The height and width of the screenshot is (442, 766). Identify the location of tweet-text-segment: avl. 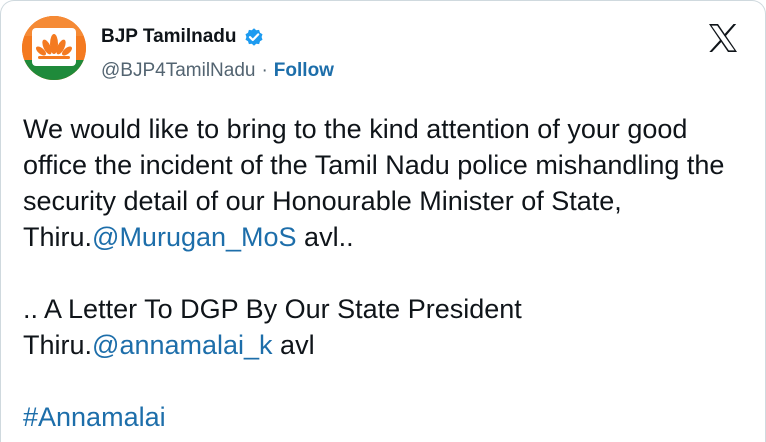
(293, 345).